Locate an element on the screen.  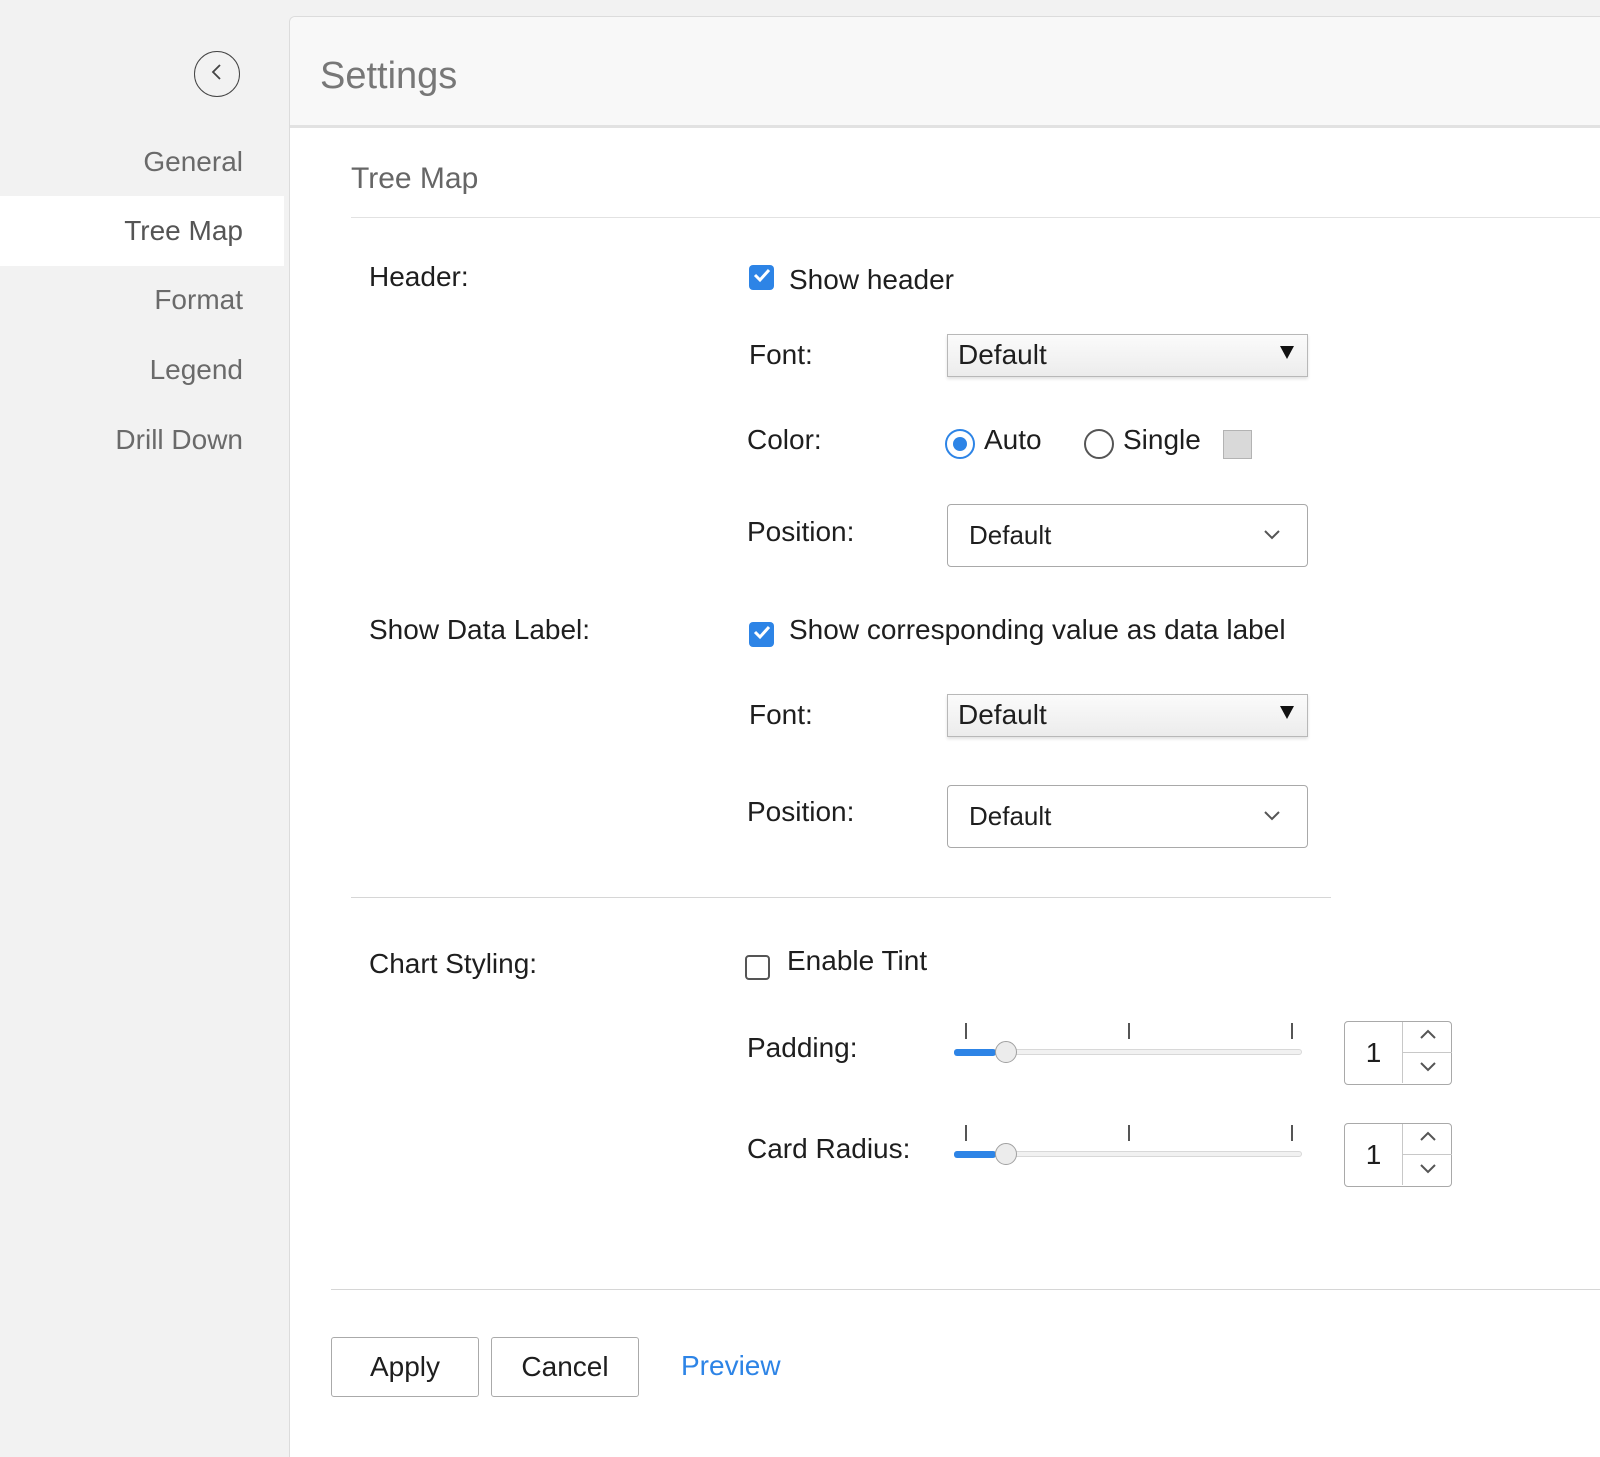
show-header-checkbox is located at coordinates (761, 277).